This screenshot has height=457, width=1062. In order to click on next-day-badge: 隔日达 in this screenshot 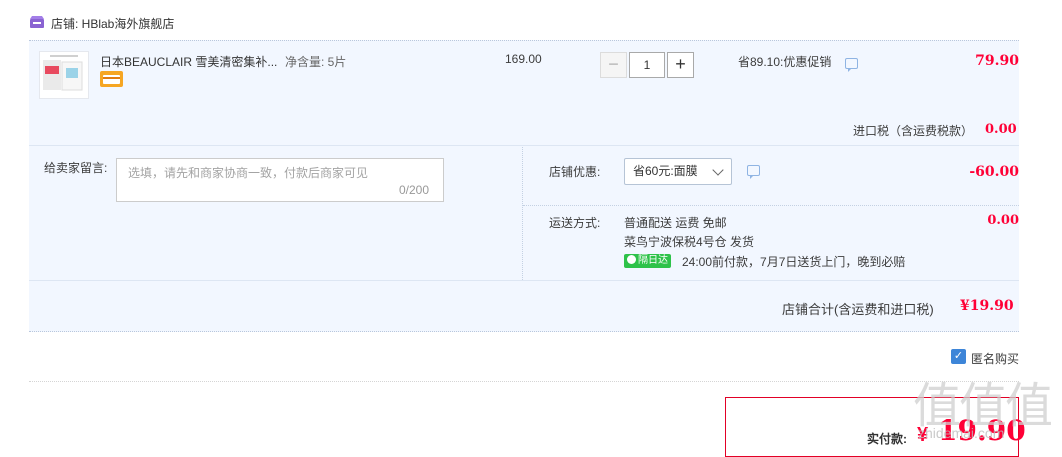, I will do `click(647, 261)`.